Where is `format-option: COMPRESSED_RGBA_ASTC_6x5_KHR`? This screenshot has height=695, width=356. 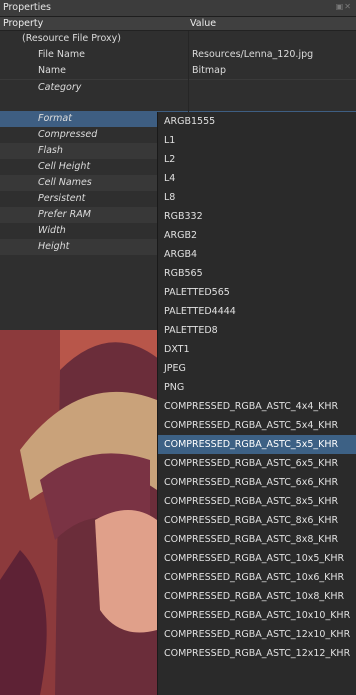 format-option: COMPRESSED_RGBA_ASTC_6x5_KHR is located at coordinates (257, 463).